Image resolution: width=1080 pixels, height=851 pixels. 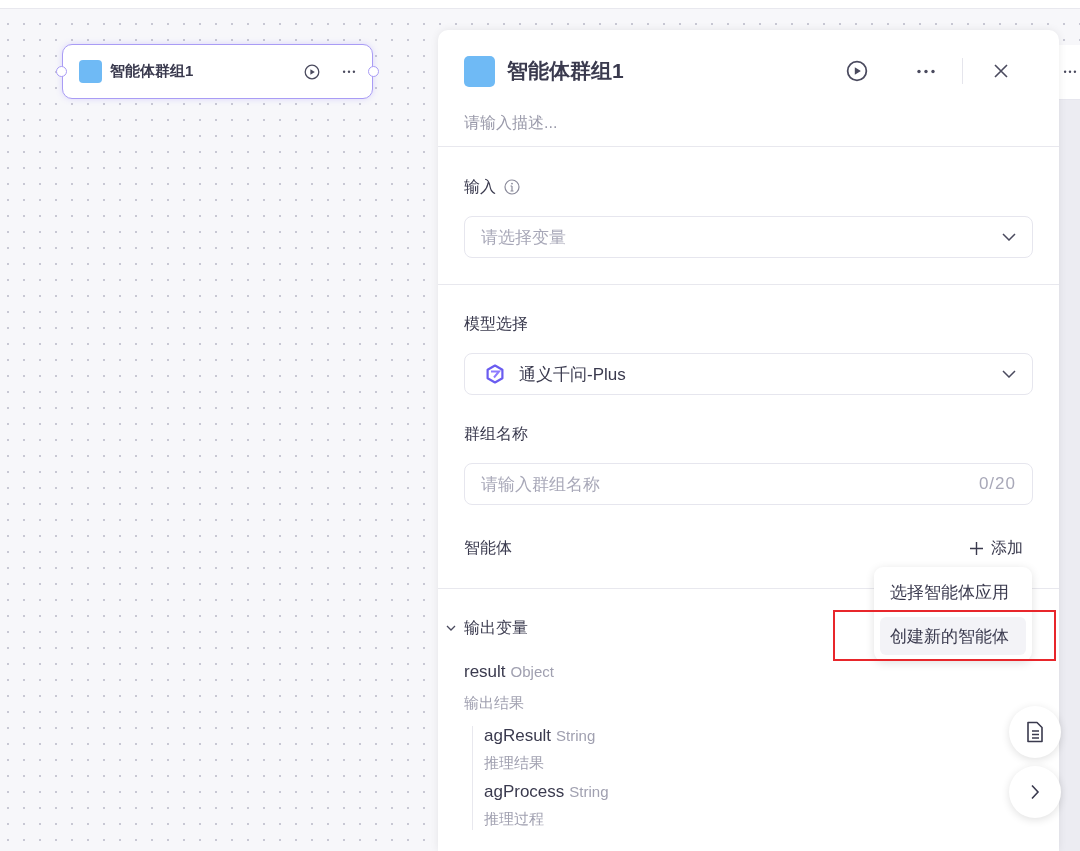 I want to click on document-icon, so click(x=1035, y=732).